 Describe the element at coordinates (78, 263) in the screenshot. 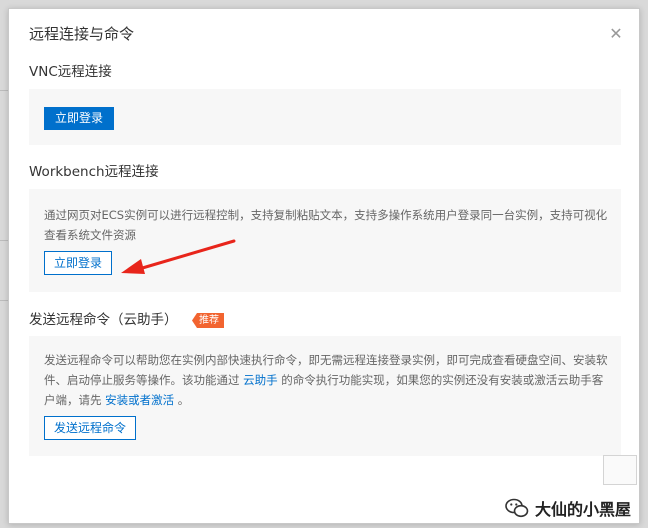

I see `workbench-login-button: 立即登录` at that location.